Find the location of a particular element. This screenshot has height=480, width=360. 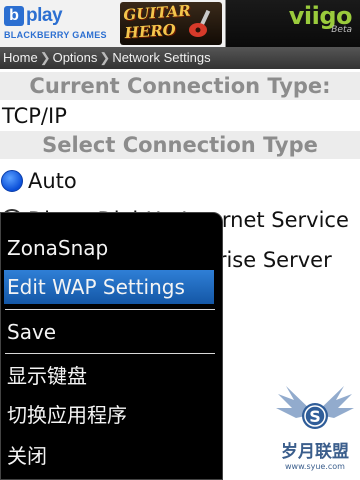

menu-item-show-keyboard: 显示键盘 is located at coordinates (47, 376).